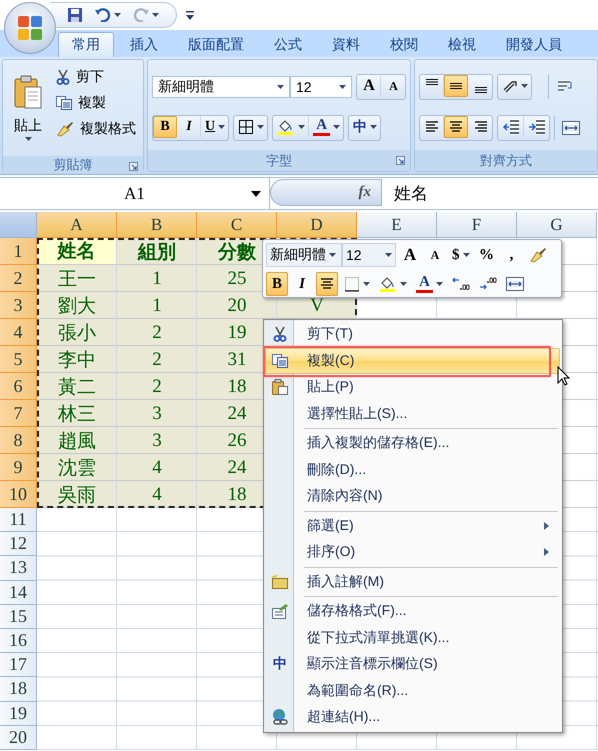  What do you see at coordinates (18, 467) in the screenshot?
I see `row-header: 9` at bounding box center [18, 467].